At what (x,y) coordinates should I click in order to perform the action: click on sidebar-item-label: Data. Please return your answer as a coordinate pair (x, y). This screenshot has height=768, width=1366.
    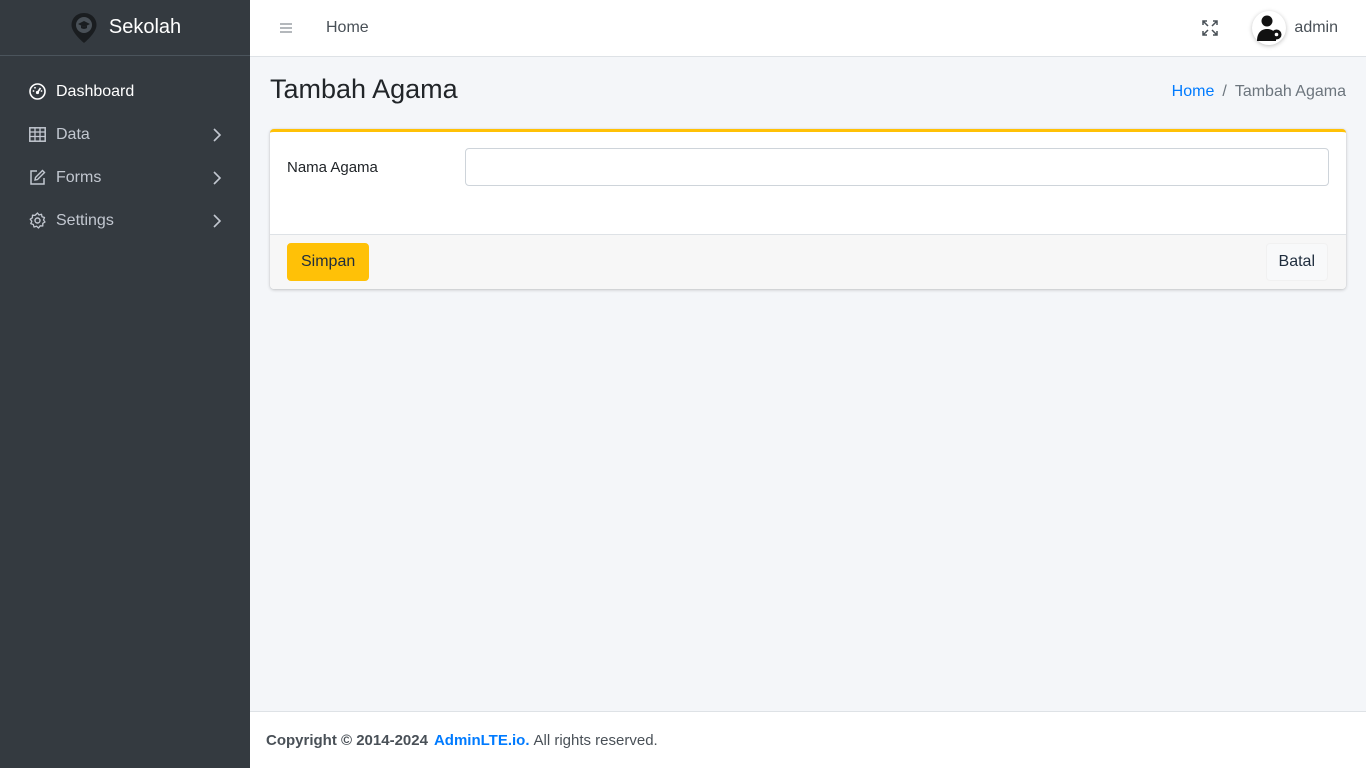
    Looking at the image, I should click on (73, 134).